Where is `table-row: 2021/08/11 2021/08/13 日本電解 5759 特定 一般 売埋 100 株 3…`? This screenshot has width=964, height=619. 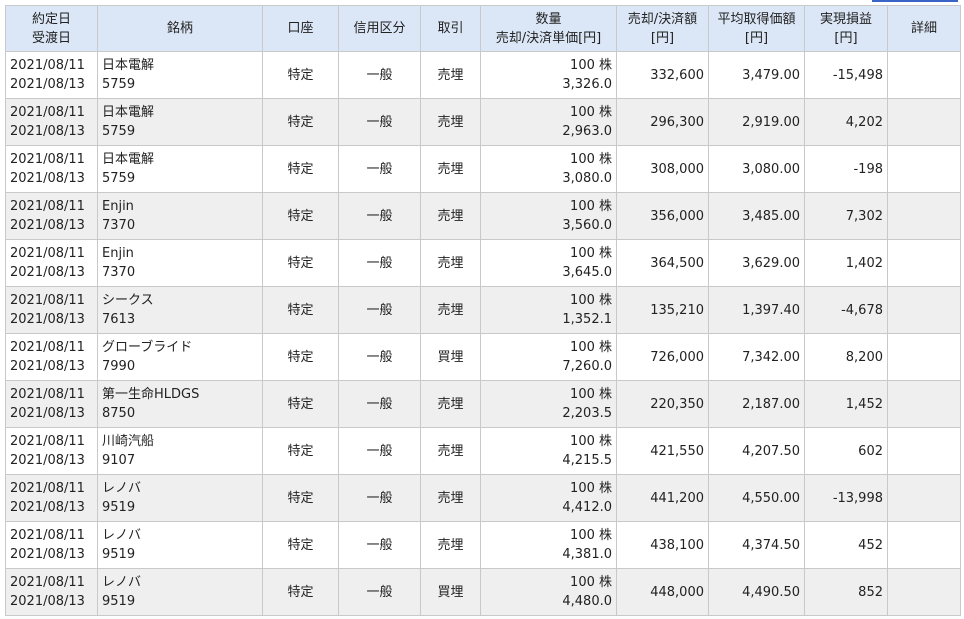 table-row: 2021/08/11 2021/08/13 日本電解 5759 特定 一般 売埋 100 株 3… is located at coordinates (483, 75).